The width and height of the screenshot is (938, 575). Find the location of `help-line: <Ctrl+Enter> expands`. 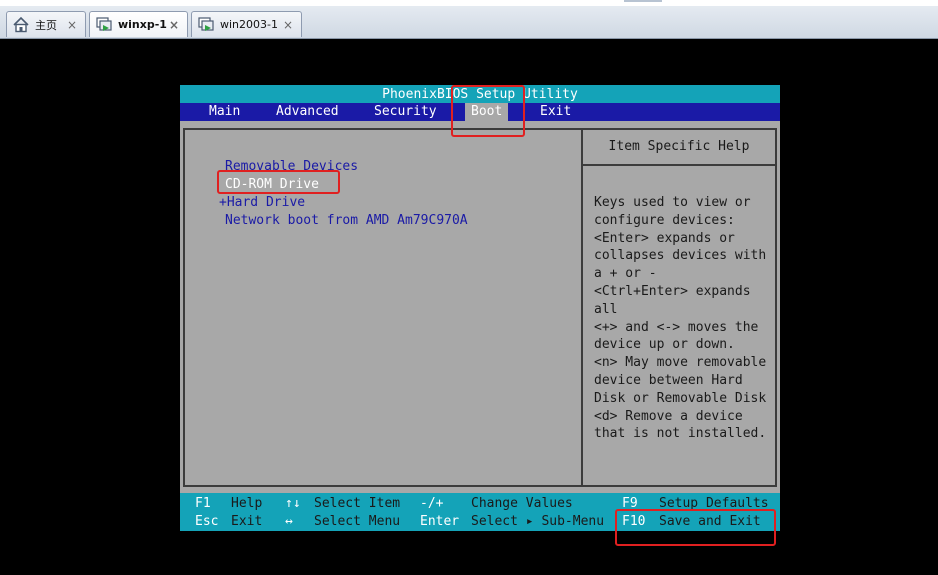

help-line: <Ctrl+Enter> expands is located at coordinates (672, 291).